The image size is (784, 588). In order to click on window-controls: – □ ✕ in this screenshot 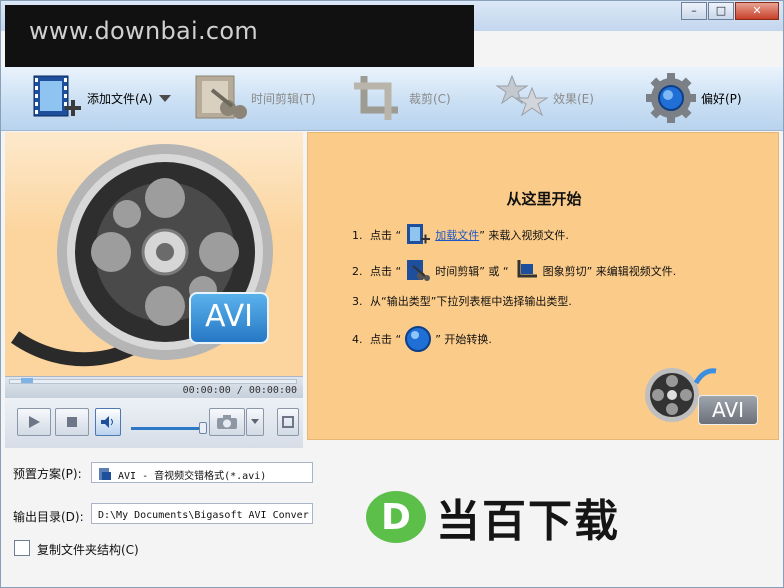, I will do `click(729, 11)`.